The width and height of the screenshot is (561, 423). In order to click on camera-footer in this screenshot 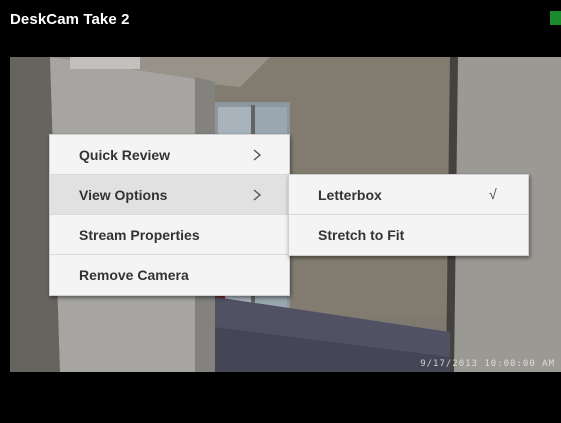, I will do `click(280, 397)`.